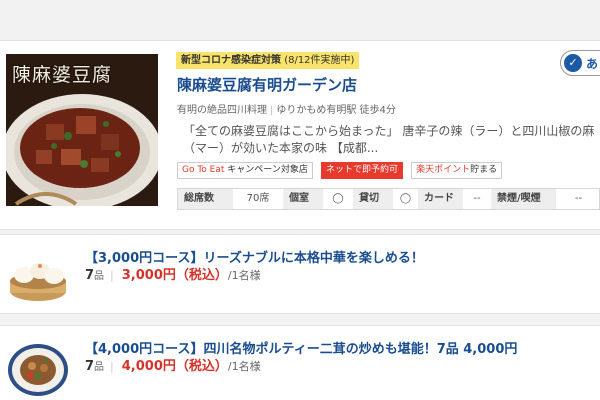 Image resolution: width=600 pixels, height=400 pixels. I want to click on net-reservation-badge: ネットで即予約可, so click(361, 170).